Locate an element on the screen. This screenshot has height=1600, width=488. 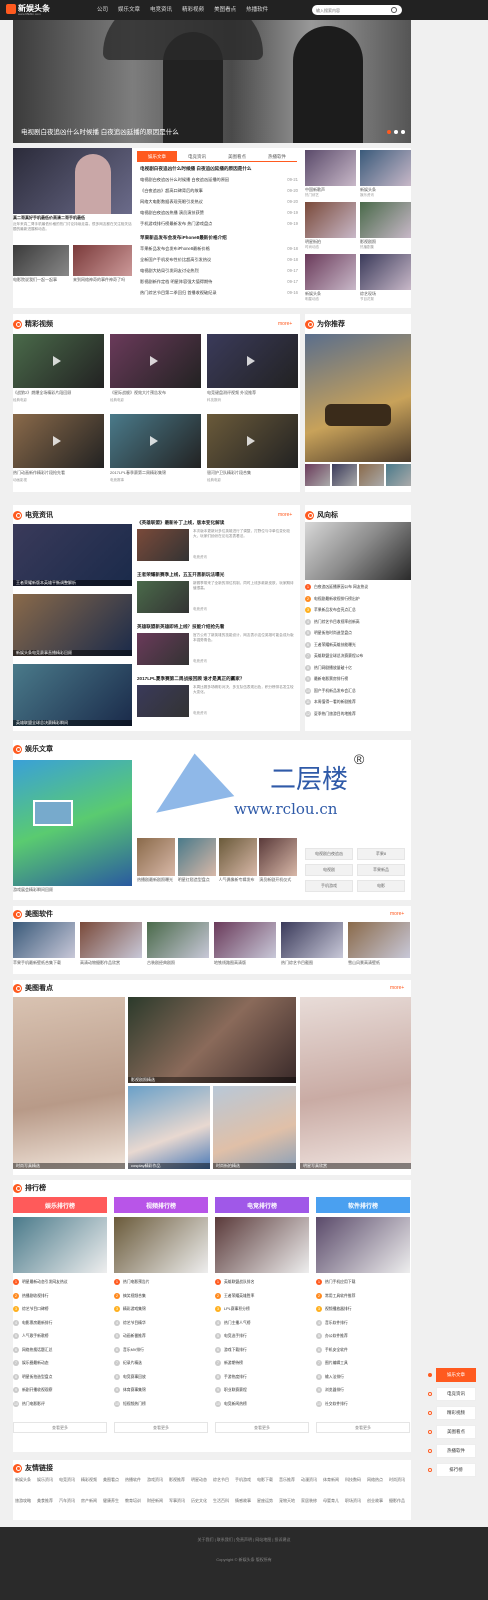
friend-link: 母婴育儿 is located at coordinates (331, 1507).